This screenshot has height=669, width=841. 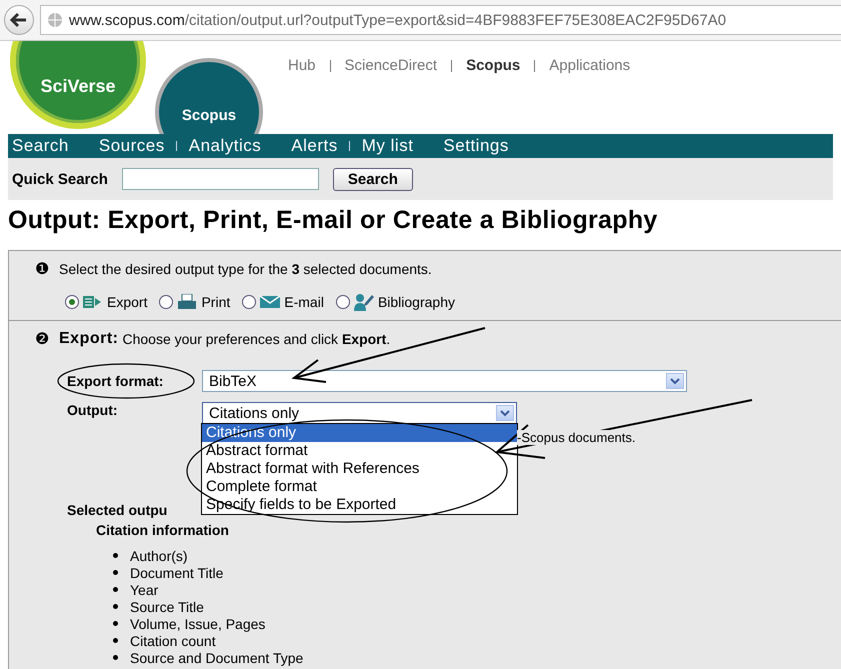 I want to click on sciverse-logo: SciVerse, so click(x=78, y=85).